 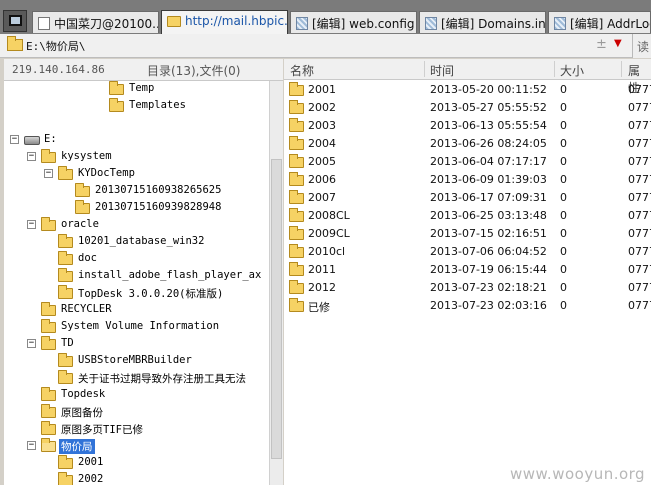 I want to click on tree-node: install_adobe_flash_player_ax, so click(x=136, y=276).